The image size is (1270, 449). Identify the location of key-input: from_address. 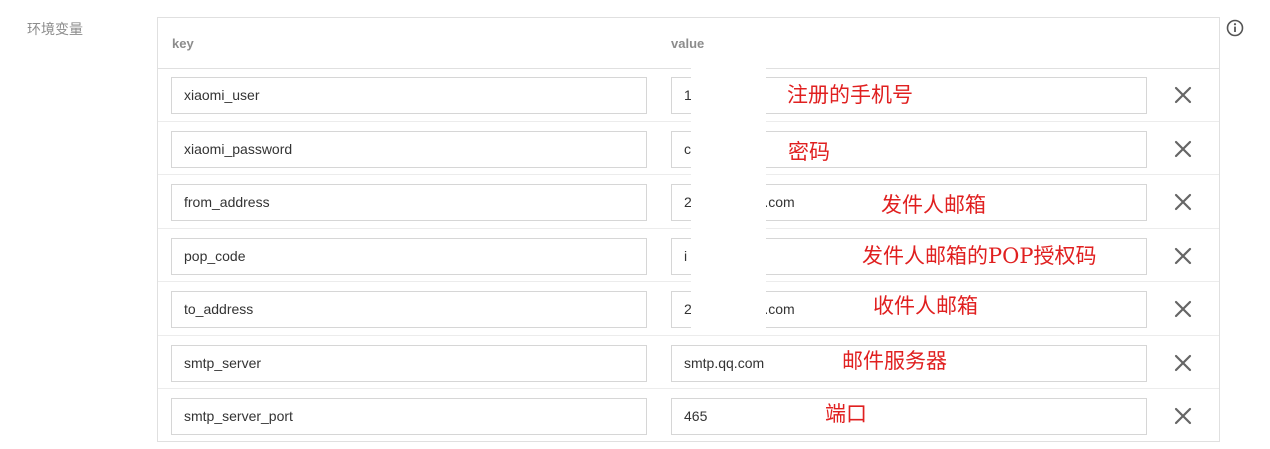
(409, 202).